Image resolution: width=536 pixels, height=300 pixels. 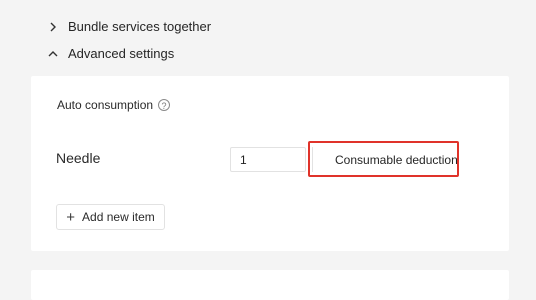 I want to click on add-new-item-button: + Add new item, so click(x=110, y=217).